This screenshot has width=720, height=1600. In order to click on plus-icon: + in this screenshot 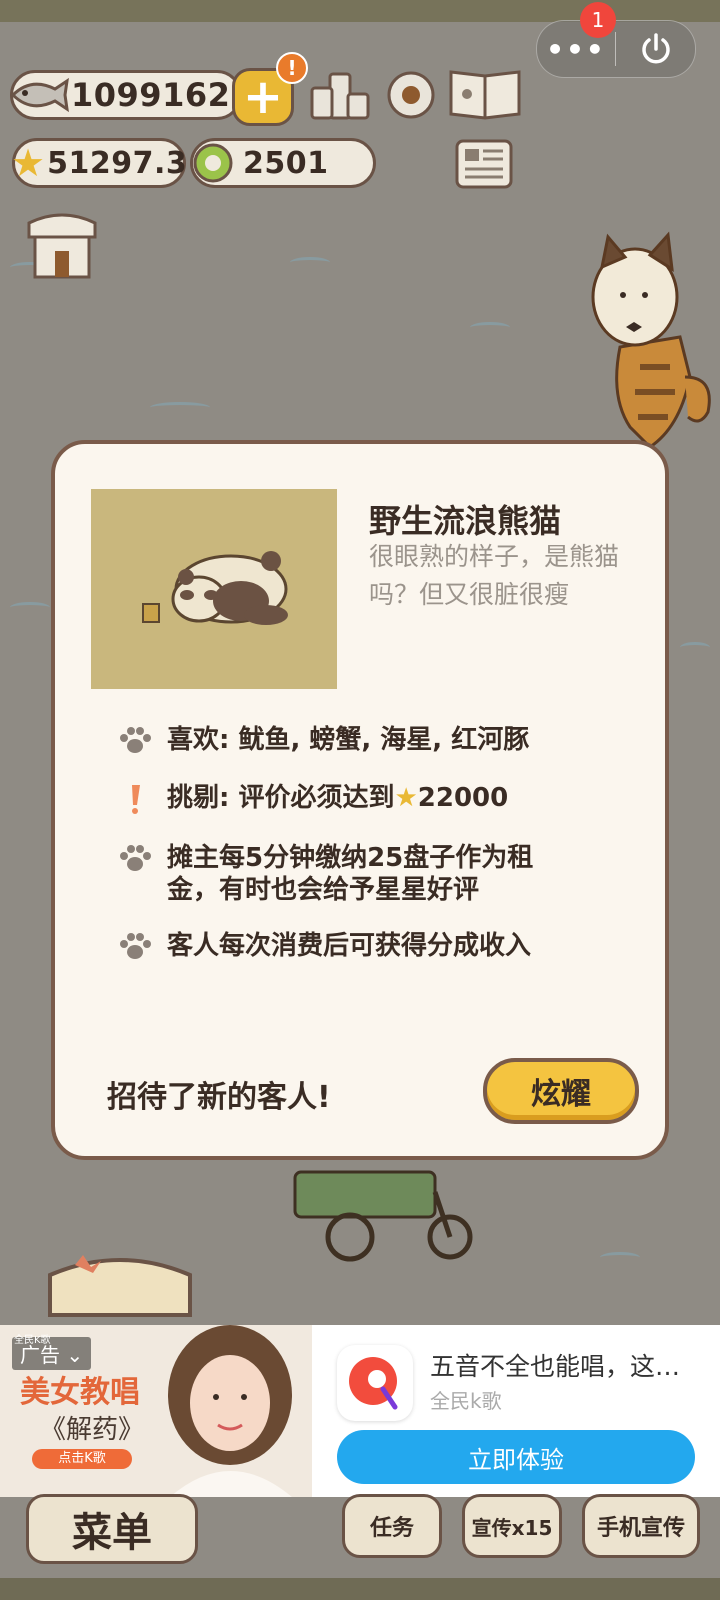, I will do `click(263, 97)`.